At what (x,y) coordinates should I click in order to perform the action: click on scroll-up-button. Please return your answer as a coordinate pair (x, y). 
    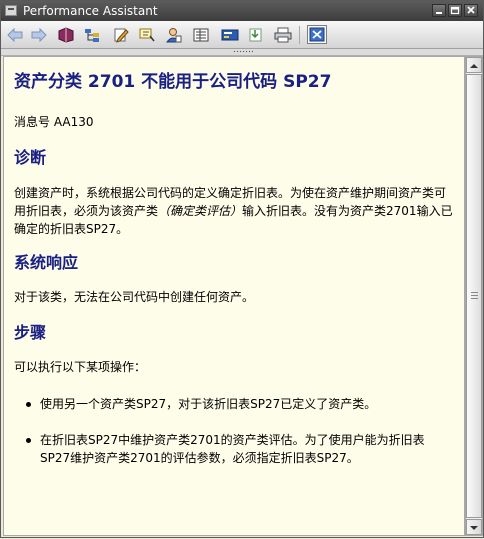
    Looking at the image, I should click on (474, 65).